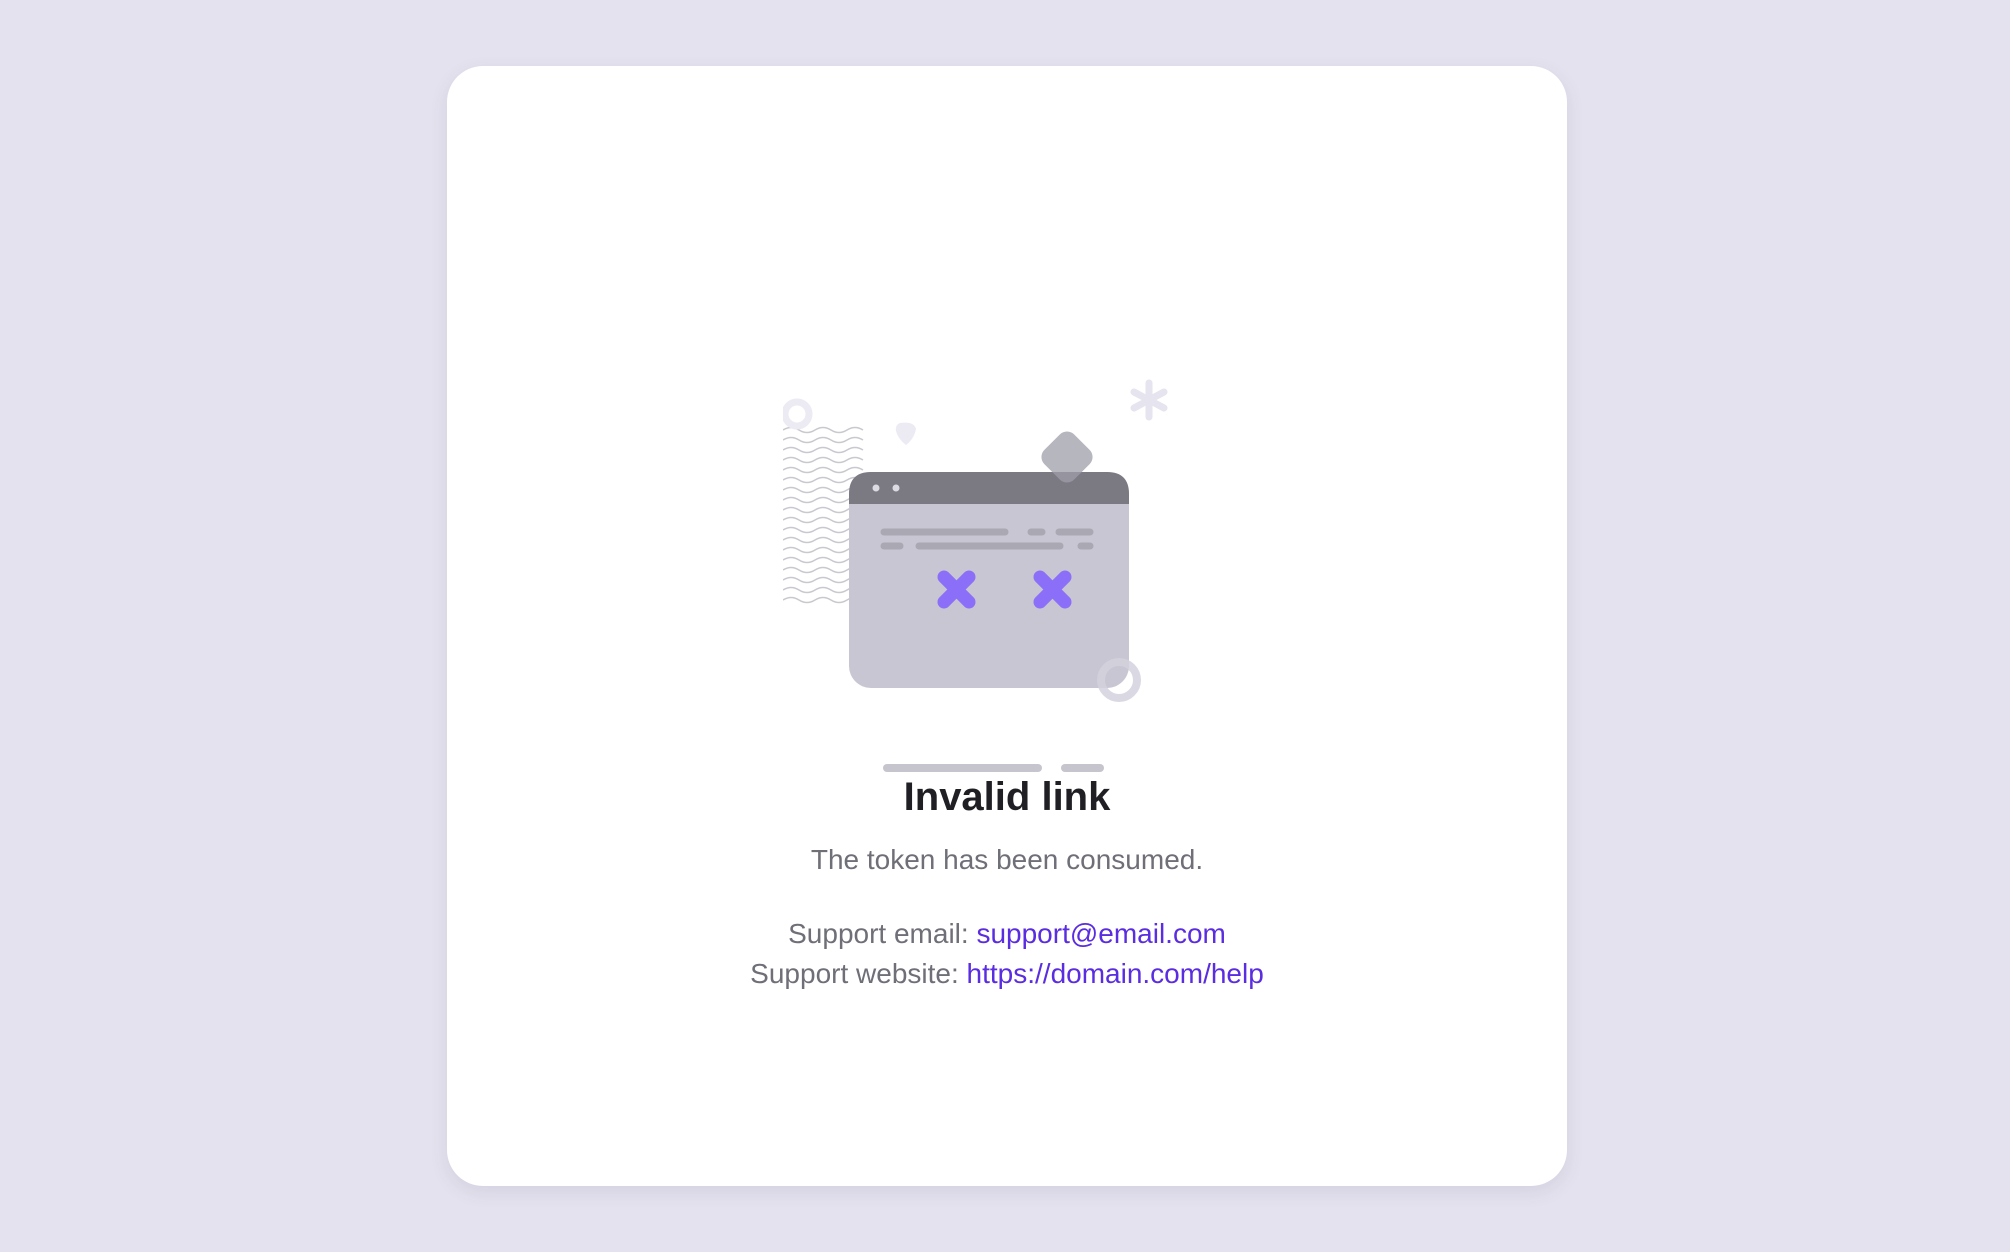 The image size is (2010, 1252). Describe the element at coordinates (1007, 797) in the screenshot. I see `page-title: Invalid link` at that location.